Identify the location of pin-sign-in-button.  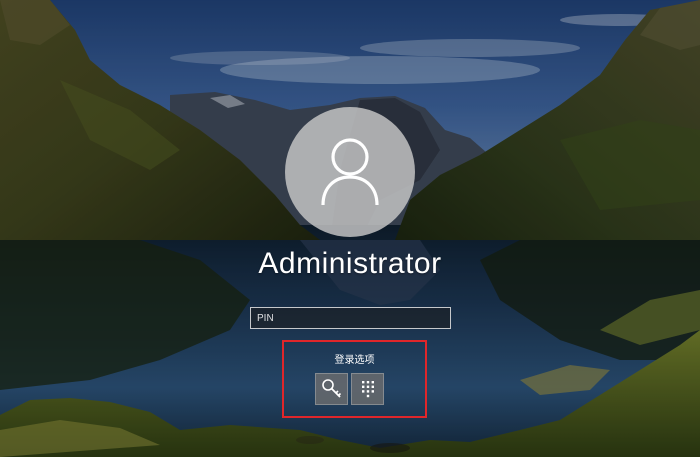
(367, 389).